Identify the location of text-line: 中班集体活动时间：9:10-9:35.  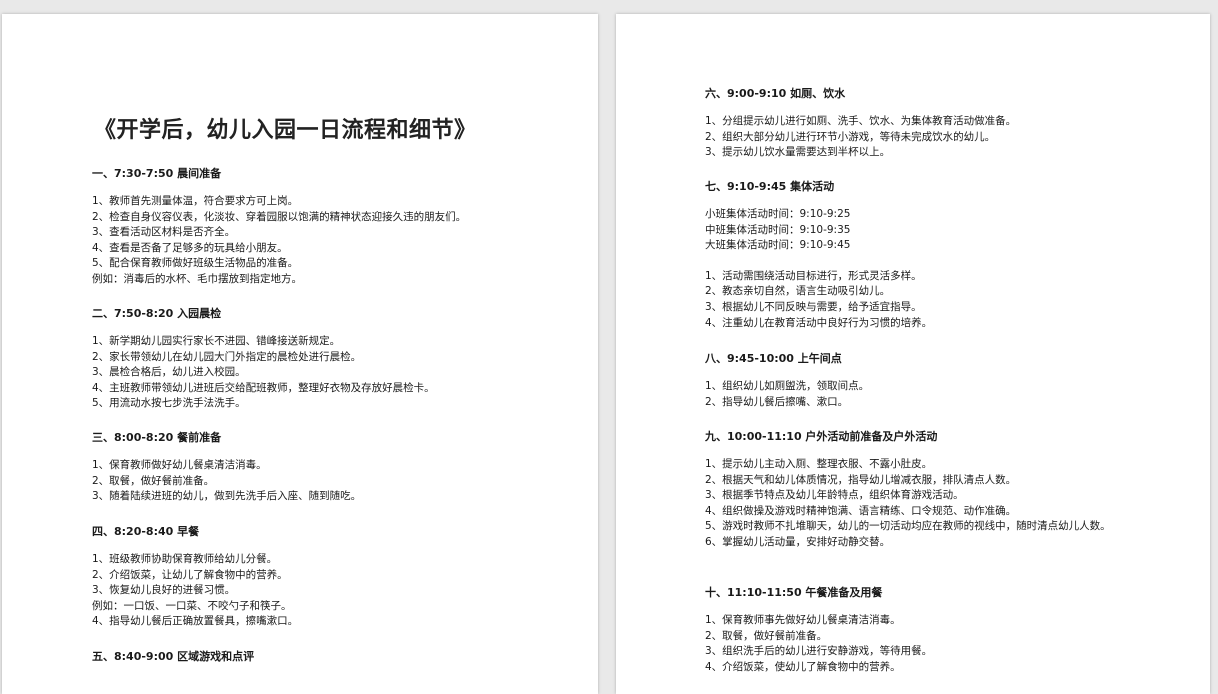
(778, 229).